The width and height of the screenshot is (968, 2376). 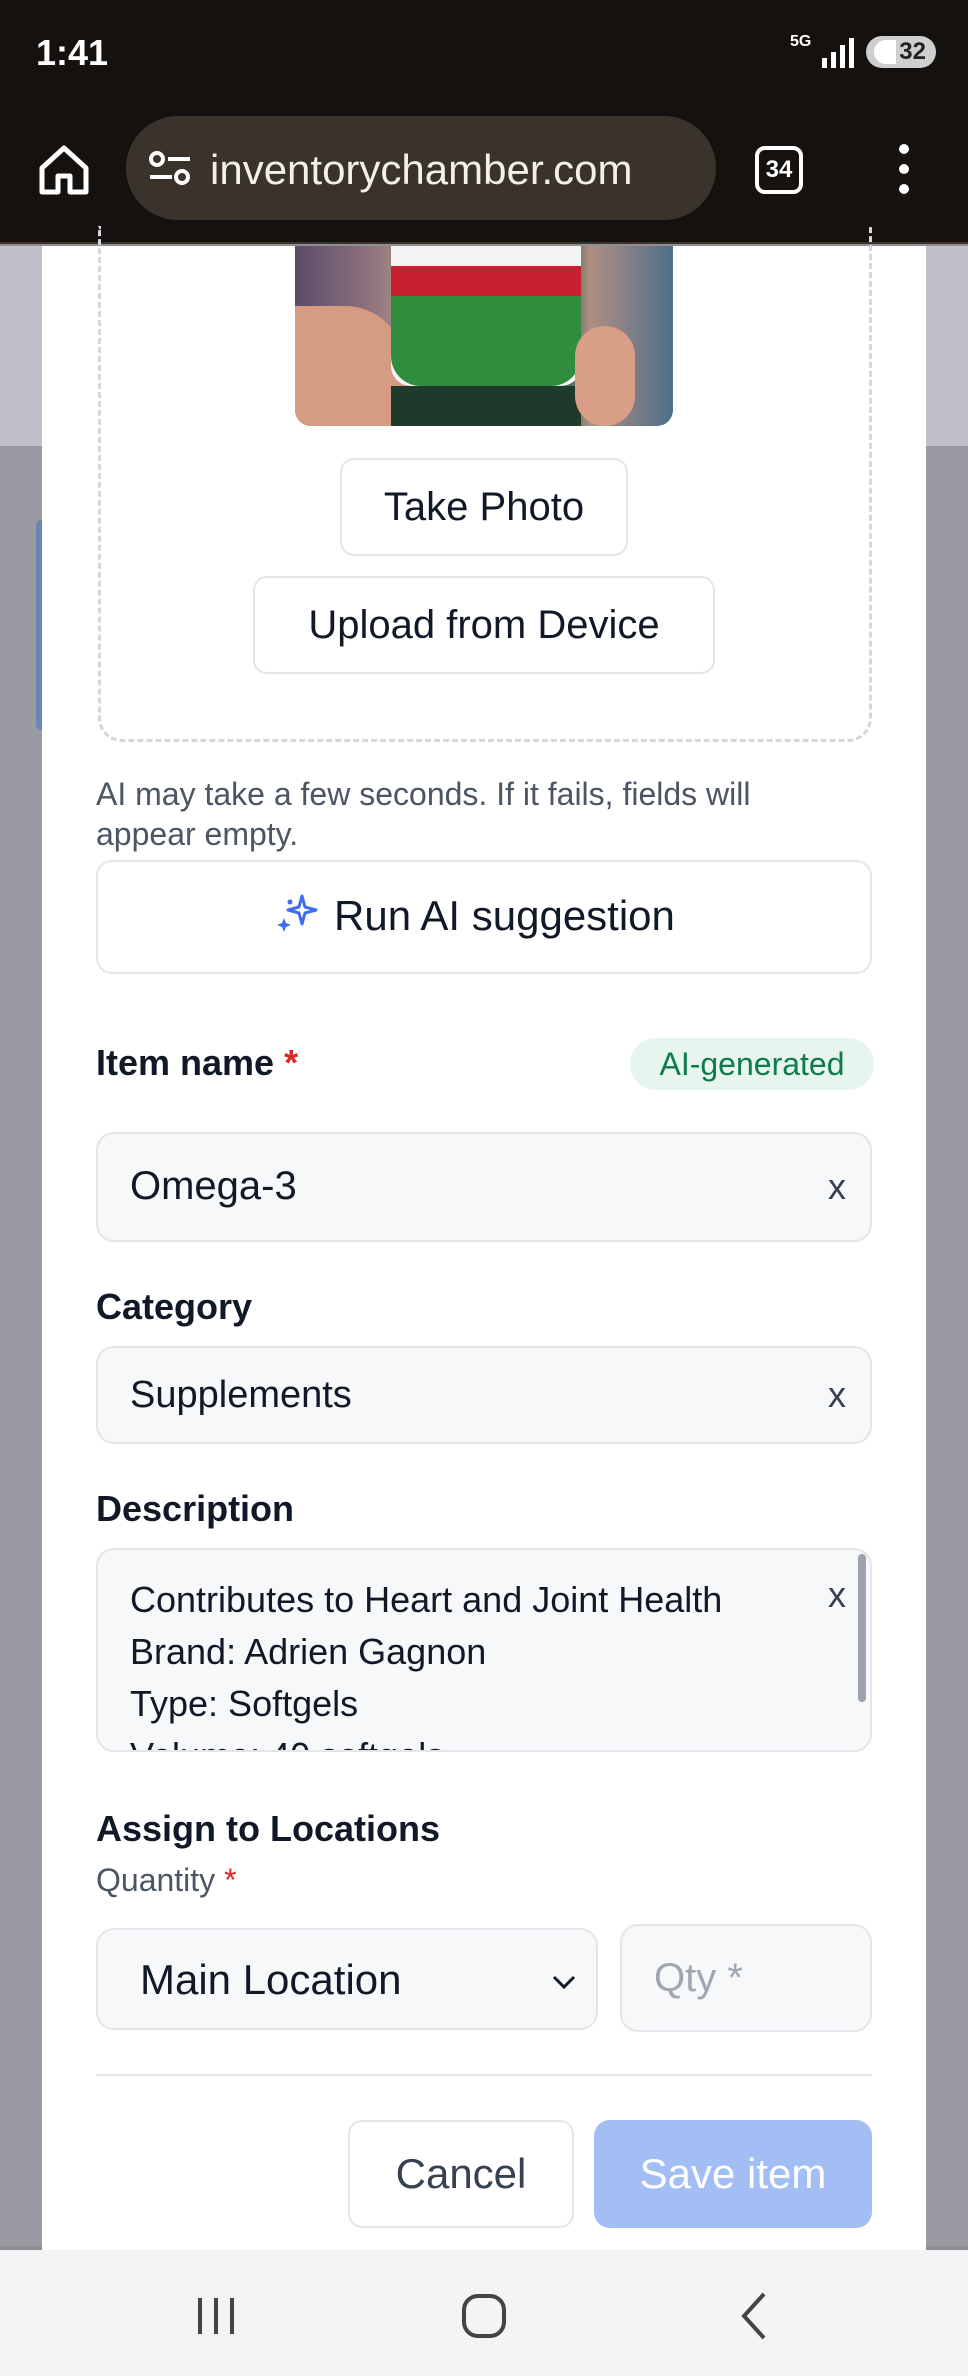 I want to click on more-options-icon, so click(x=904, y=172).